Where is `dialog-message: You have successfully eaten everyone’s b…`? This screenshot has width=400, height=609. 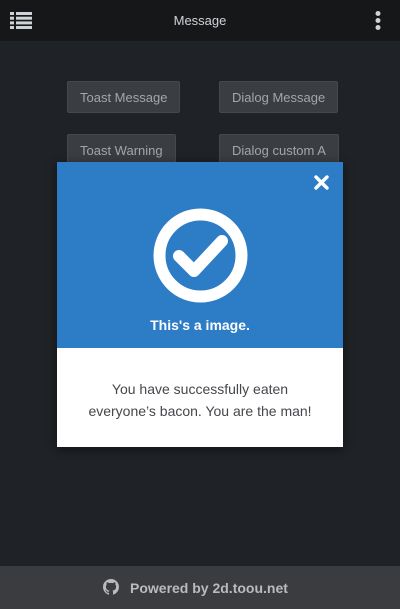 dialog-message: You have successfully eaten everyone’s b… is located at coordinates (200, 400).